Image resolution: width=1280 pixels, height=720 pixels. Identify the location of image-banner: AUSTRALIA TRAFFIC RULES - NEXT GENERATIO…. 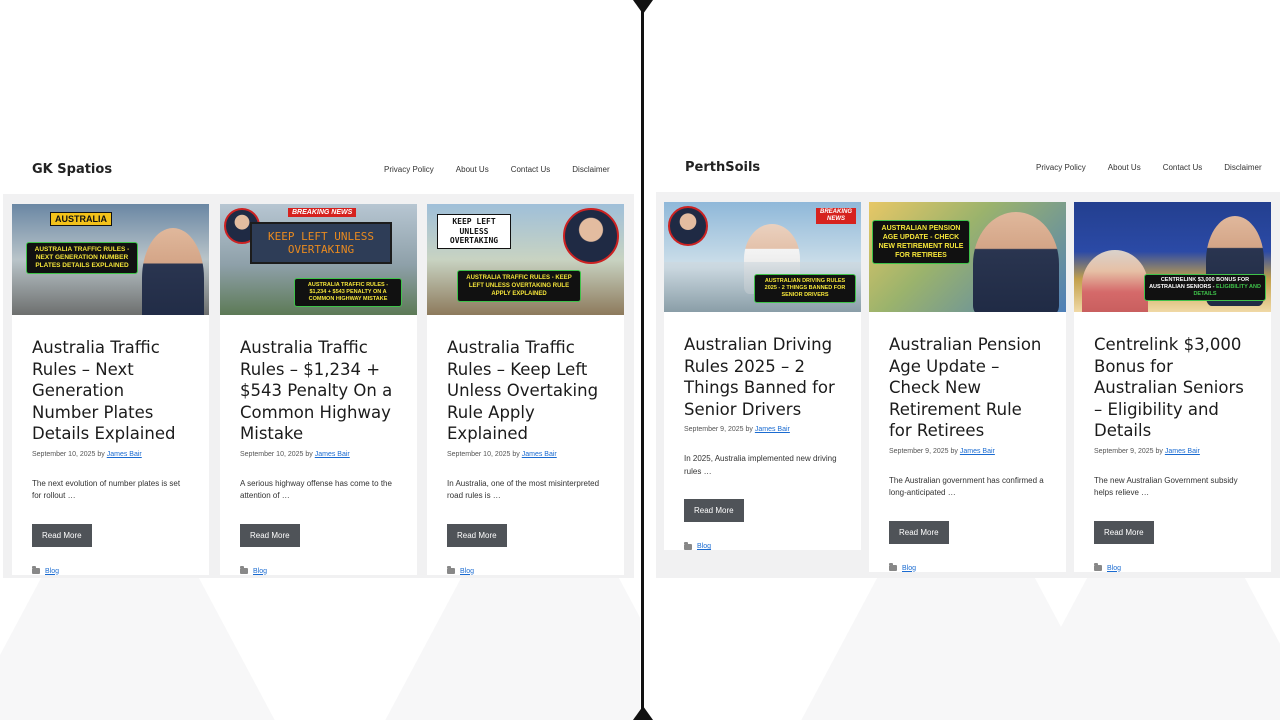
(82, 258).